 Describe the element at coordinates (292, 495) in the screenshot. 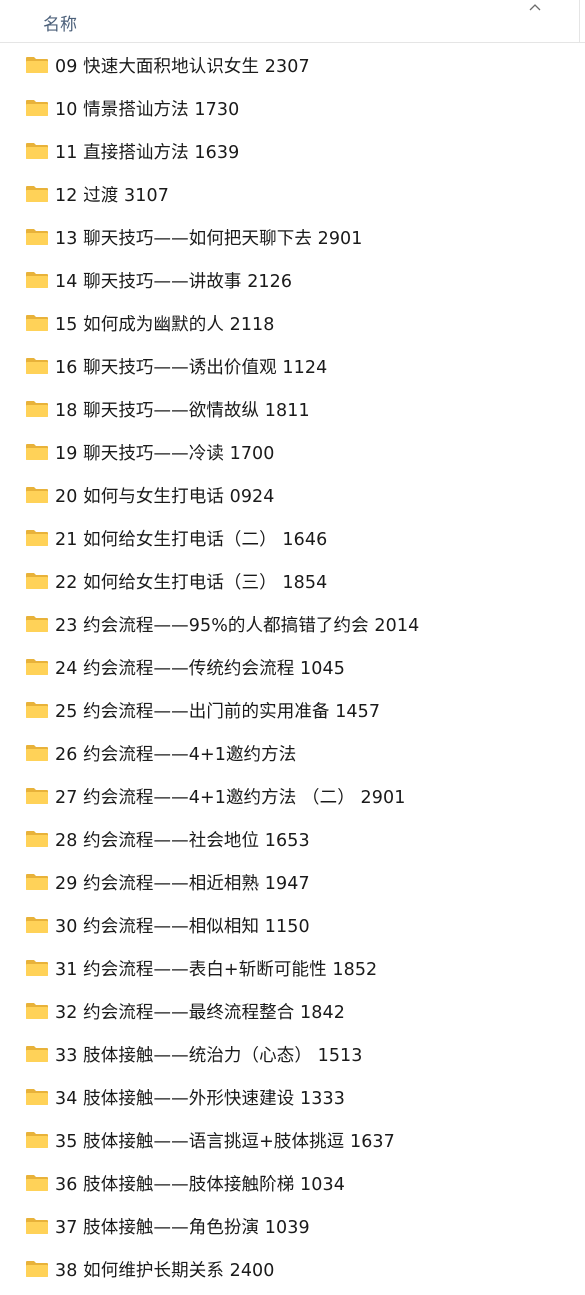

I see `list-item: 20 如何与女生打电话 0924` at that location.